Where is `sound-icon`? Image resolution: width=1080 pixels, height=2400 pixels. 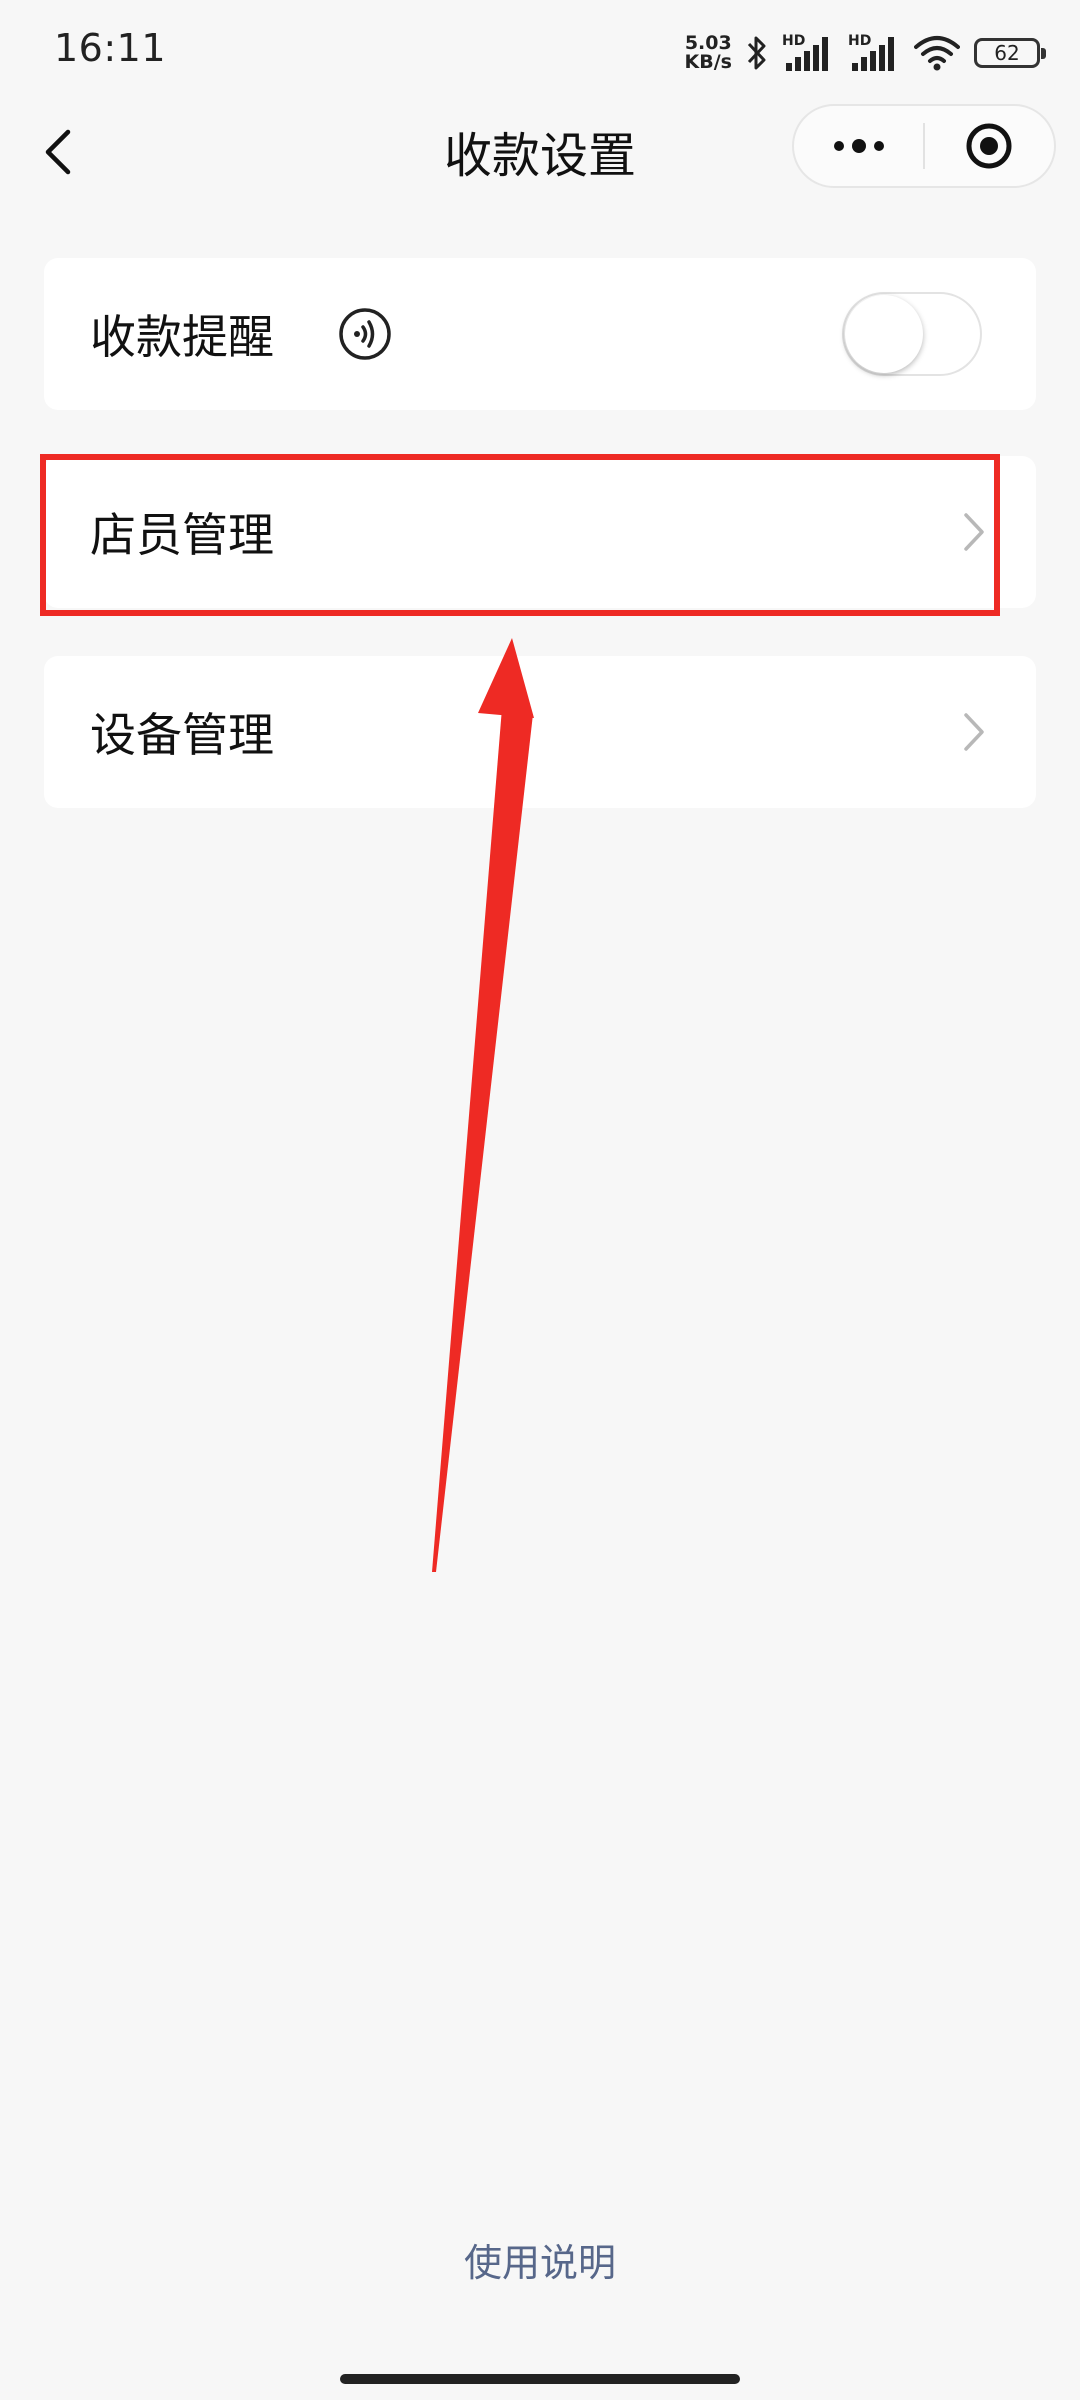
sound-icon is located at coordinates (365, 334).